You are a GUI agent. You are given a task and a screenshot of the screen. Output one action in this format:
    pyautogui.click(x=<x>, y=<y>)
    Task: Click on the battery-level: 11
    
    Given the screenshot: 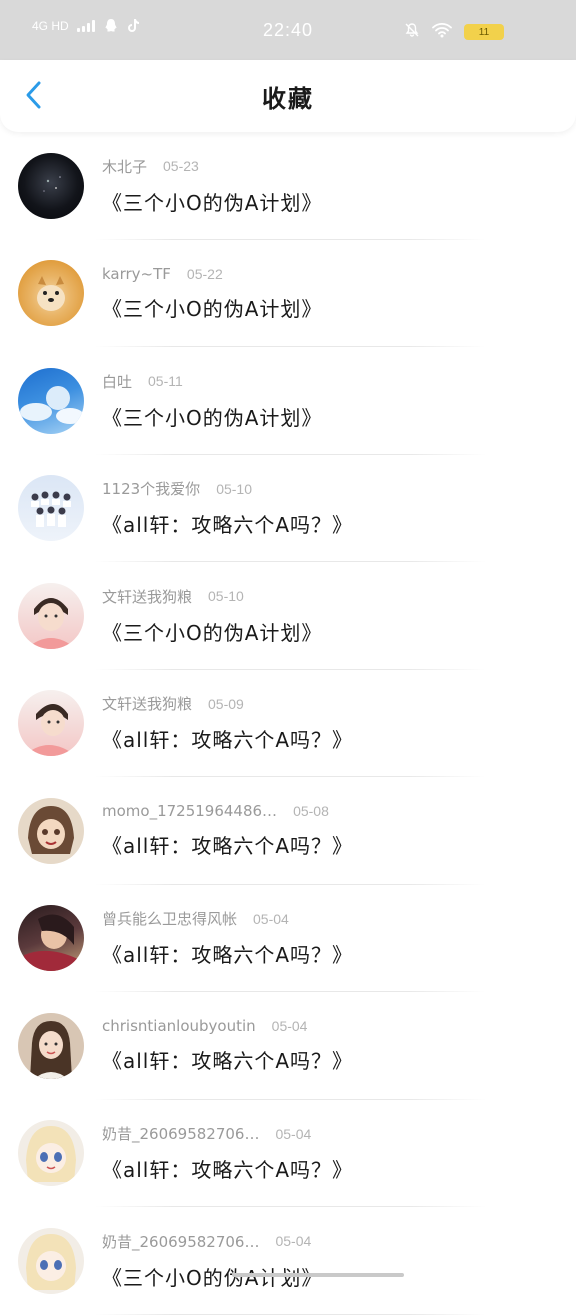 What is the action you would take?
    pyautogui.click(x=484, y=32)
    